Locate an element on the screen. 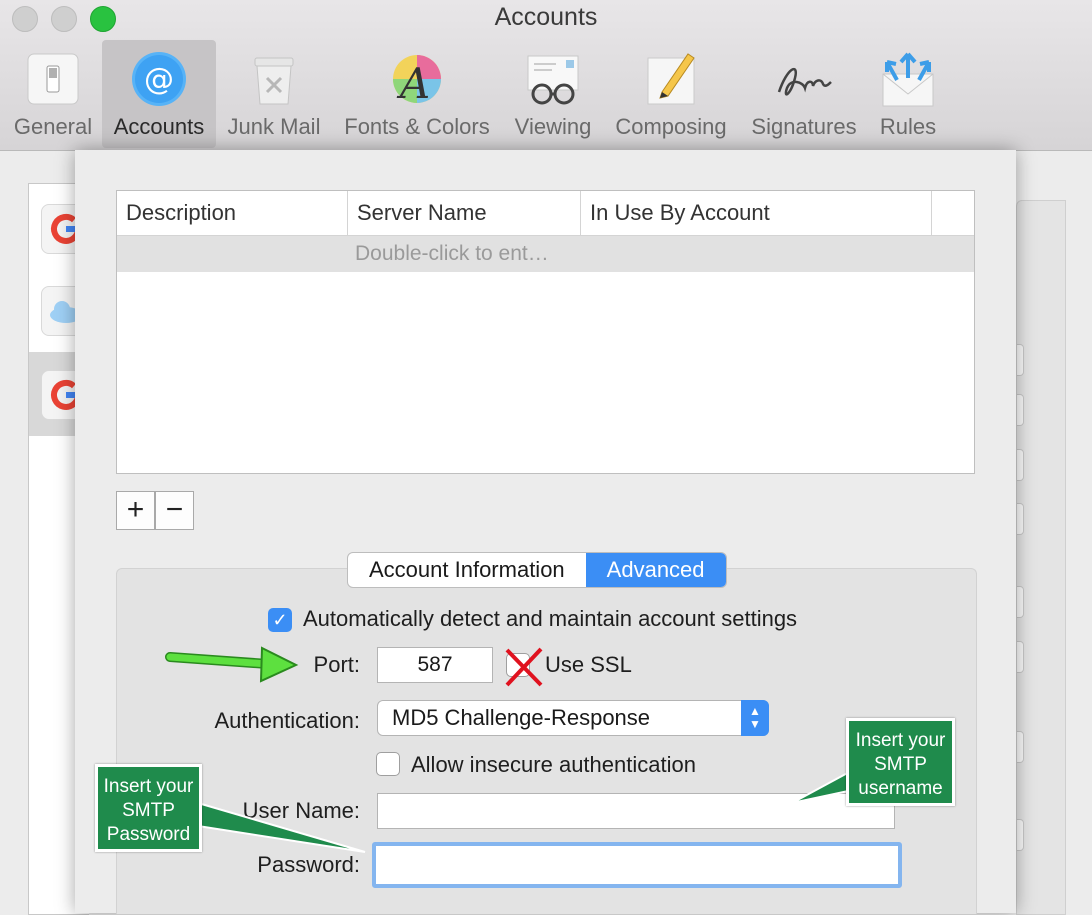 This screenshot has height=915, width=1092. password-callout-tail is located at coordinates (281, 827).